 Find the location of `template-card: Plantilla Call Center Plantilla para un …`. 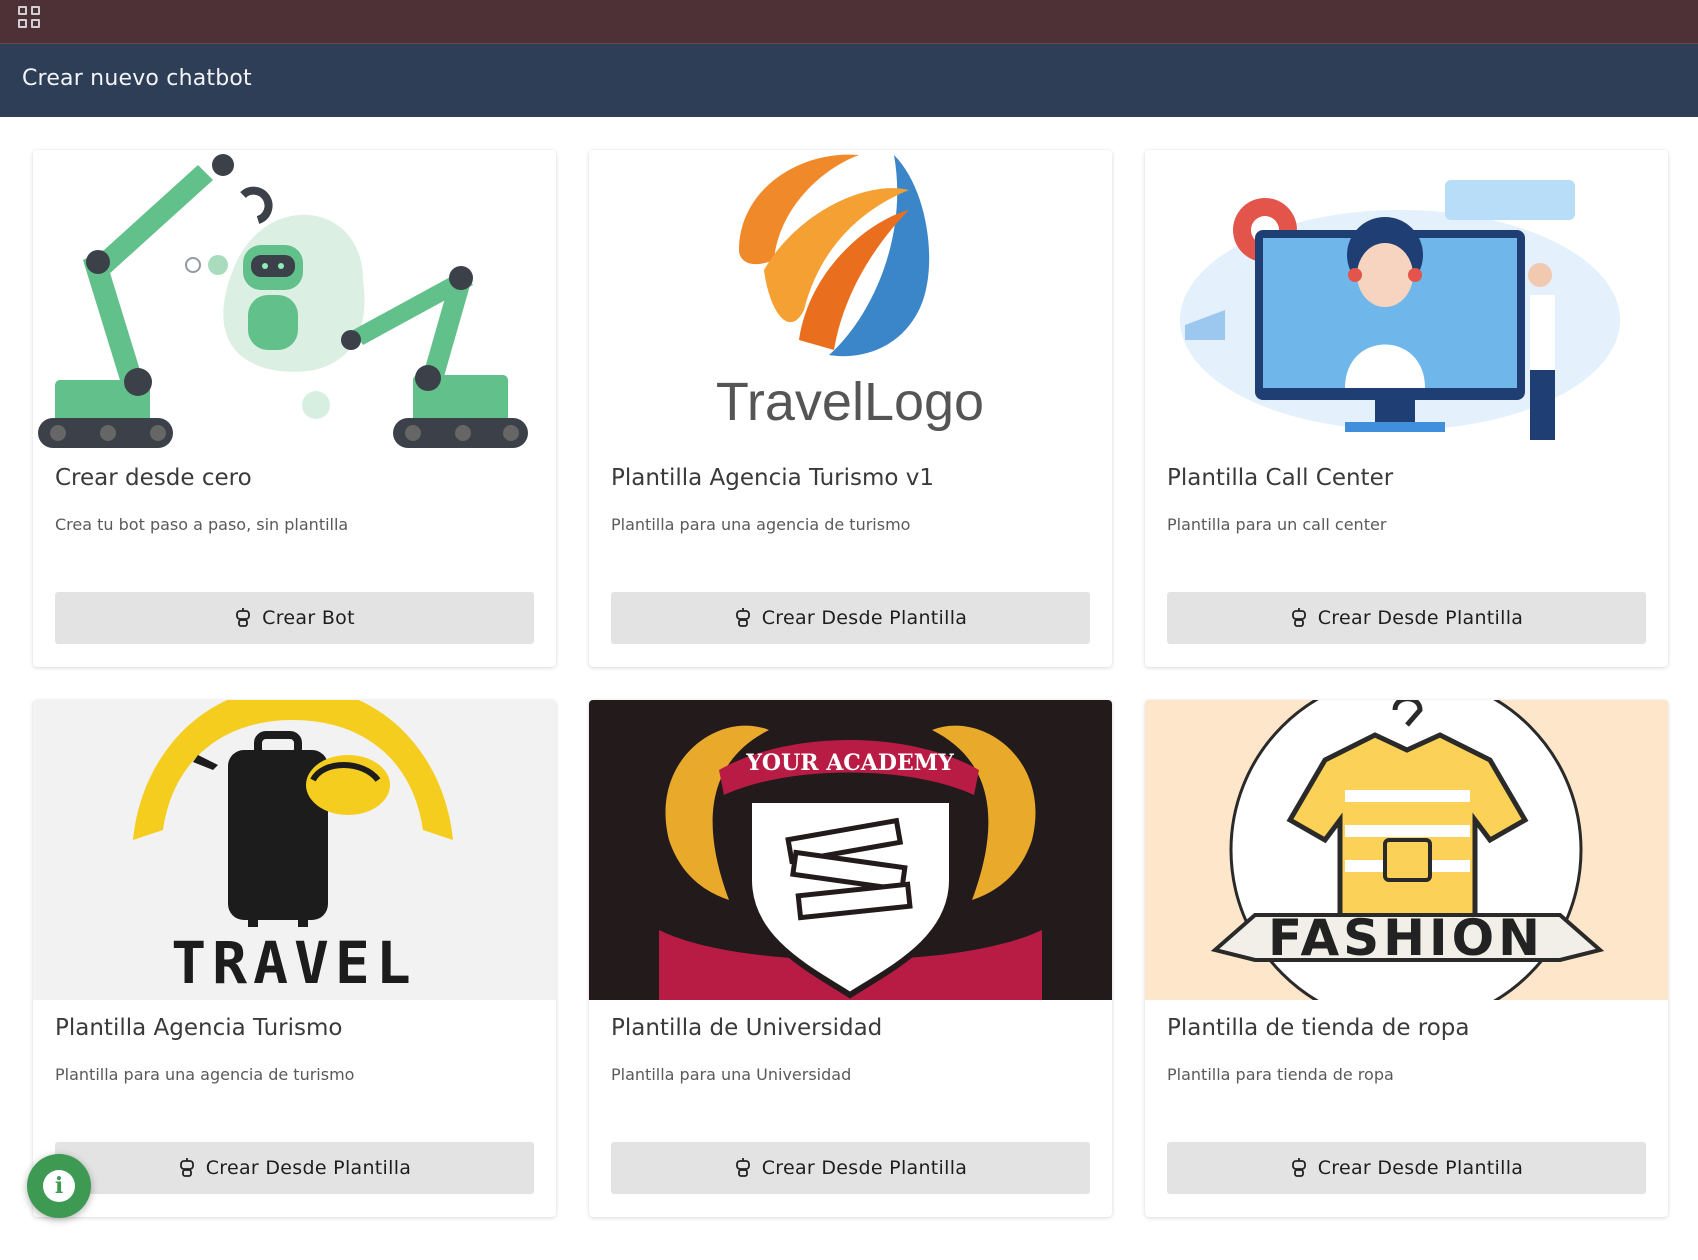

template-card: Plantilla Call Center Plantilla para un … is located at coordinates (1406, 408).